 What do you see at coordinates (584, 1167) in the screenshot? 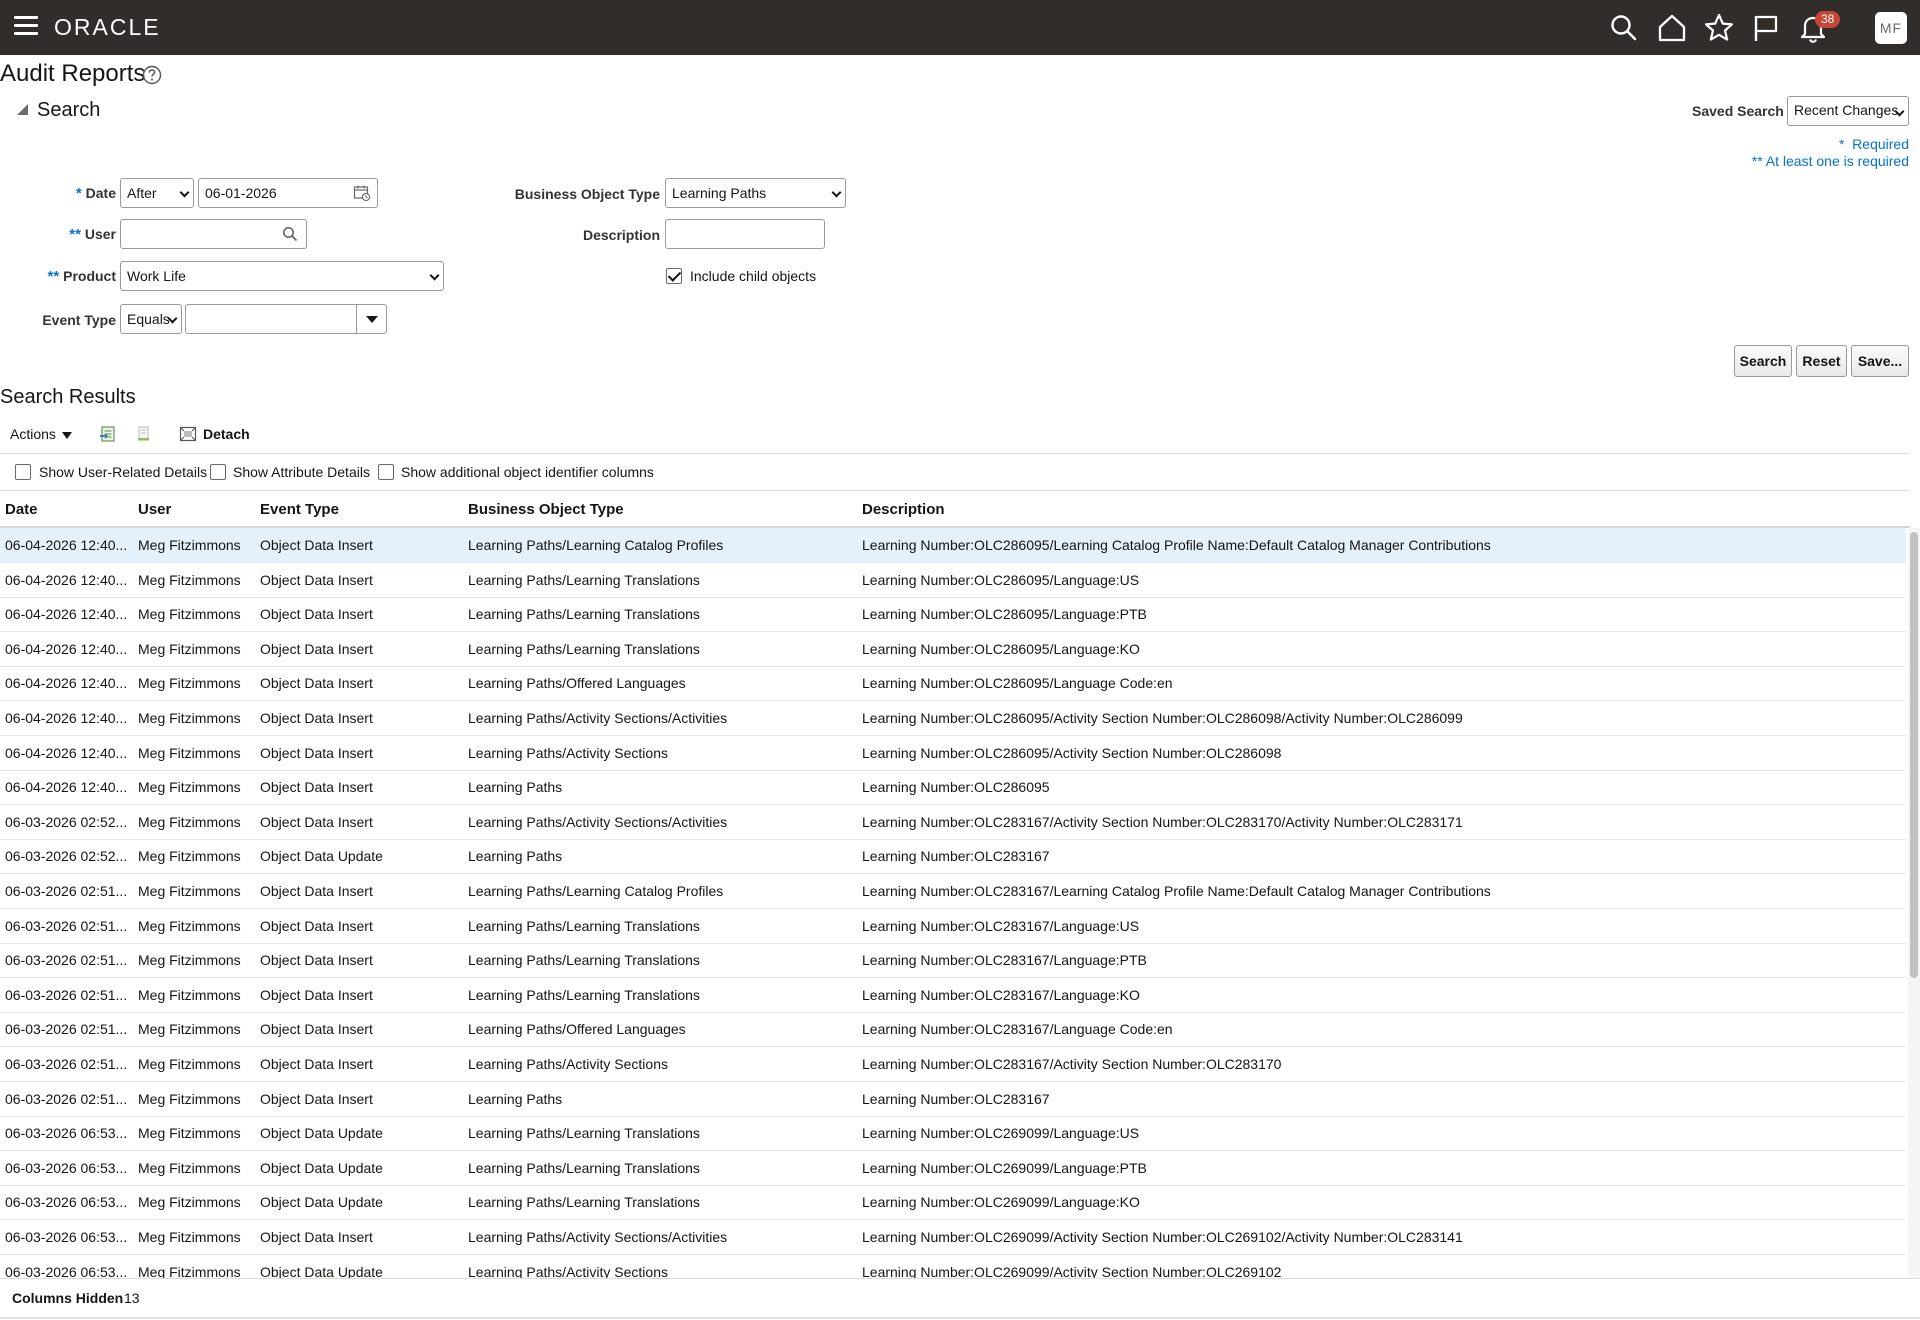
I see `table-cell: Learning Paths/Learning Translations` at bounding box center [584, 1167].